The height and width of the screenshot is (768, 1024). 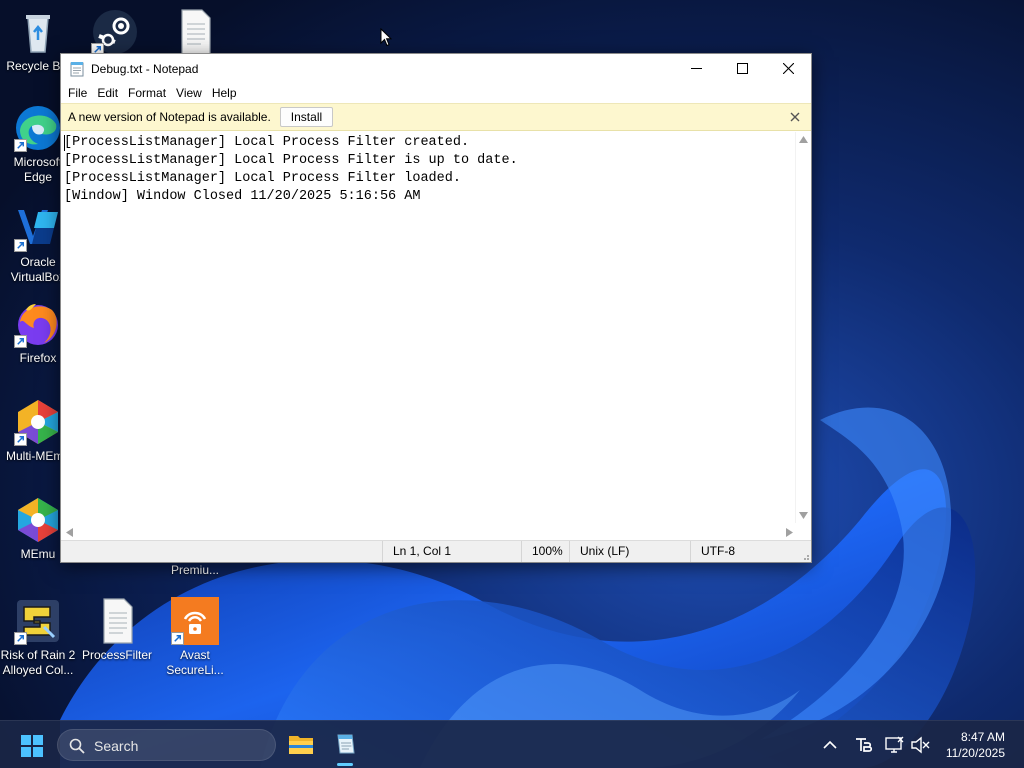 I want to click on memu-icon, so click(x=38, y=520).